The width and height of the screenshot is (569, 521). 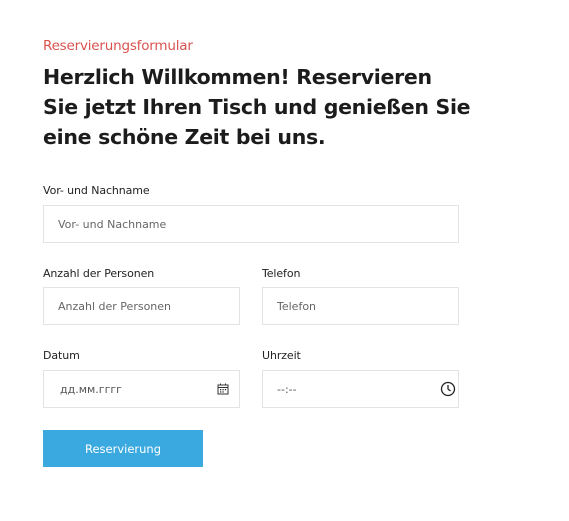 I want to click on persons-label: Anzahl der Personen, so click(x=99, y=273).